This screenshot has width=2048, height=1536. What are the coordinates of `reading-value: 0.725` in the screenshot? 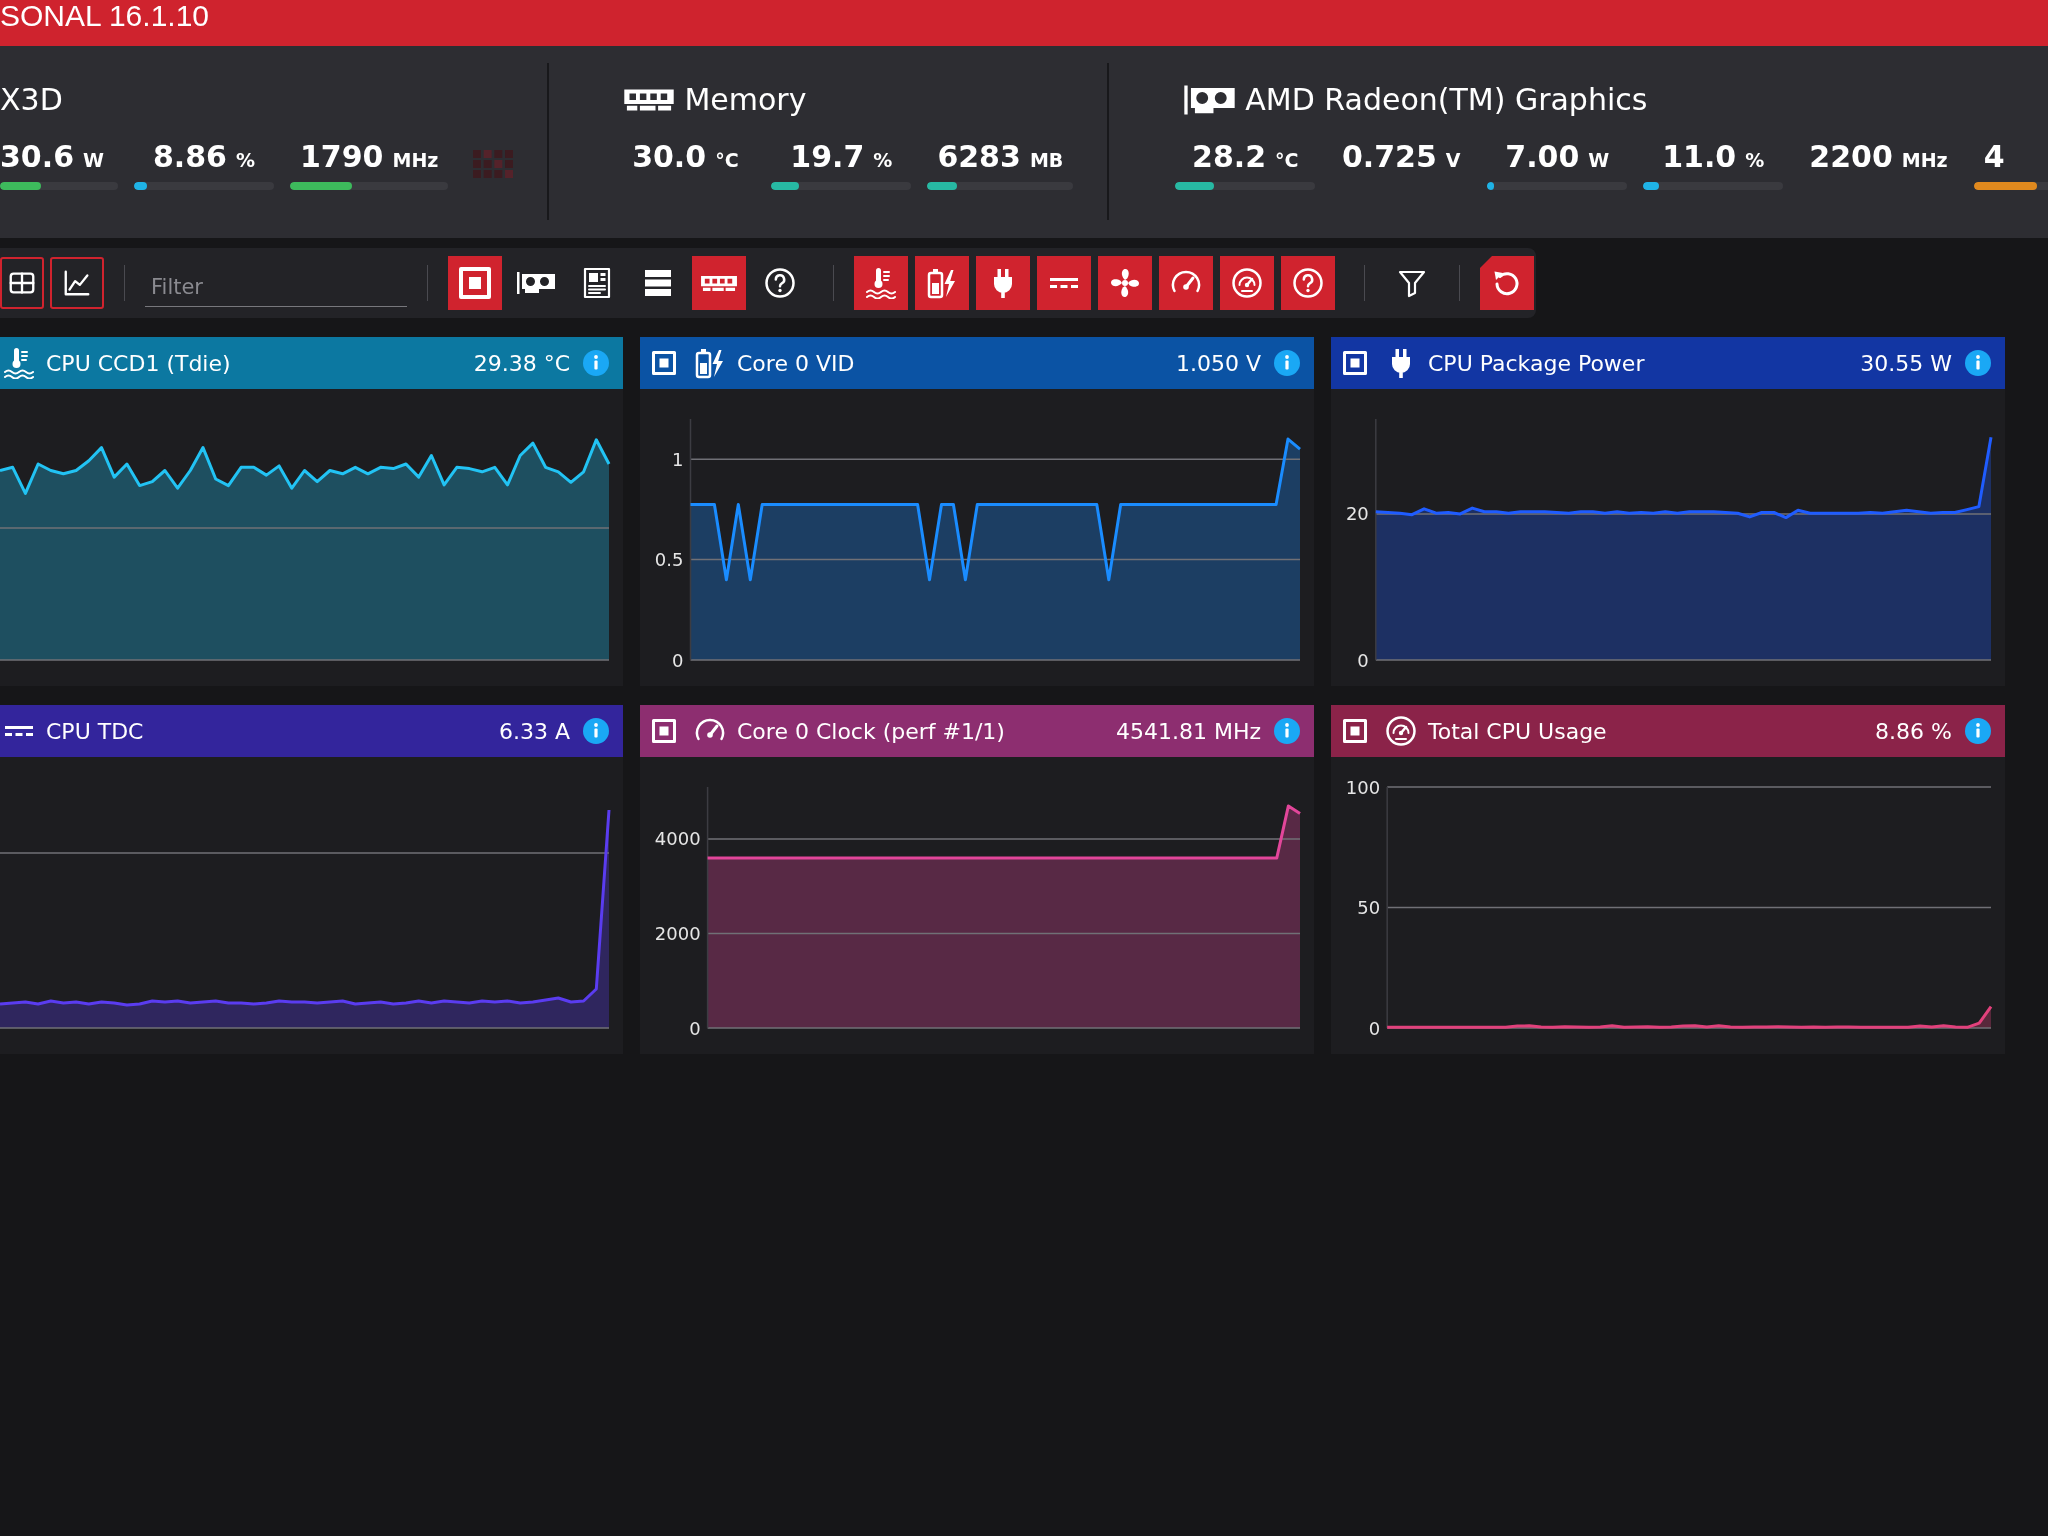 It's located at (1389, 157).